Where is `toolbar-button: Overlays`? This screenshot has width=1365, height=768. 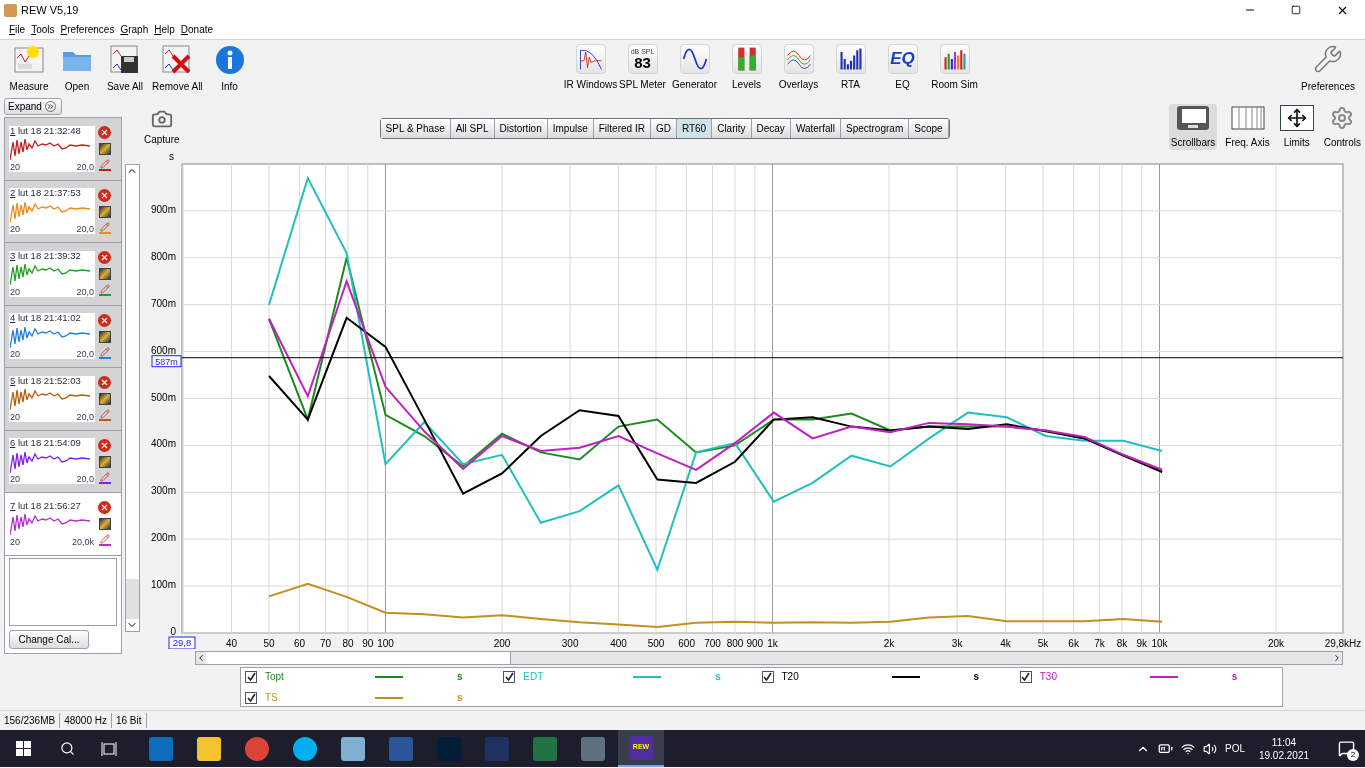
toolbar-button: Overlays is located at coordinates (798, 68).